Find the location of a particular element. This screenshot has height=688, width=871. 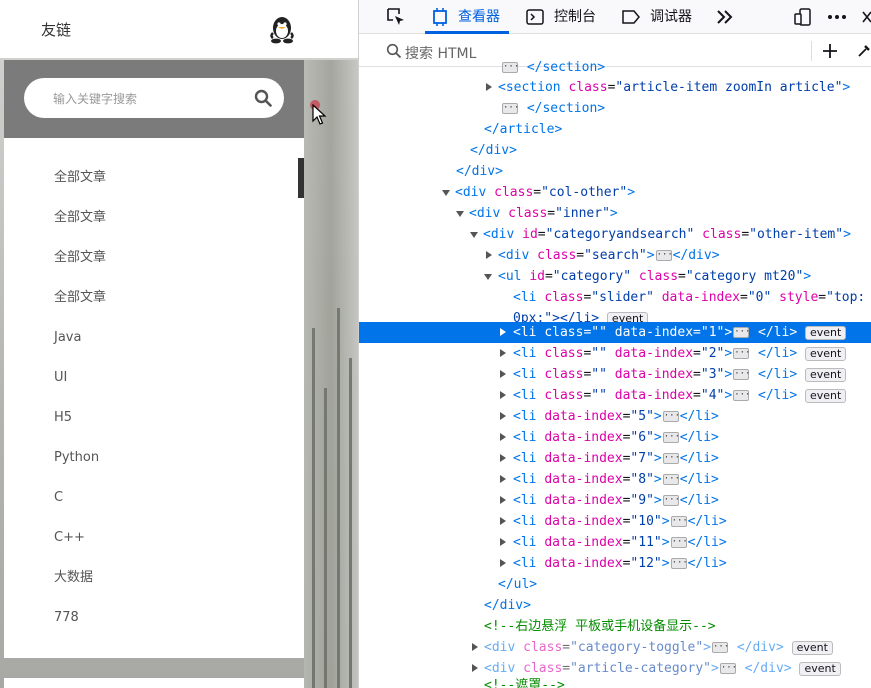

tree-row: </article> is located at coordinates (615, 129).